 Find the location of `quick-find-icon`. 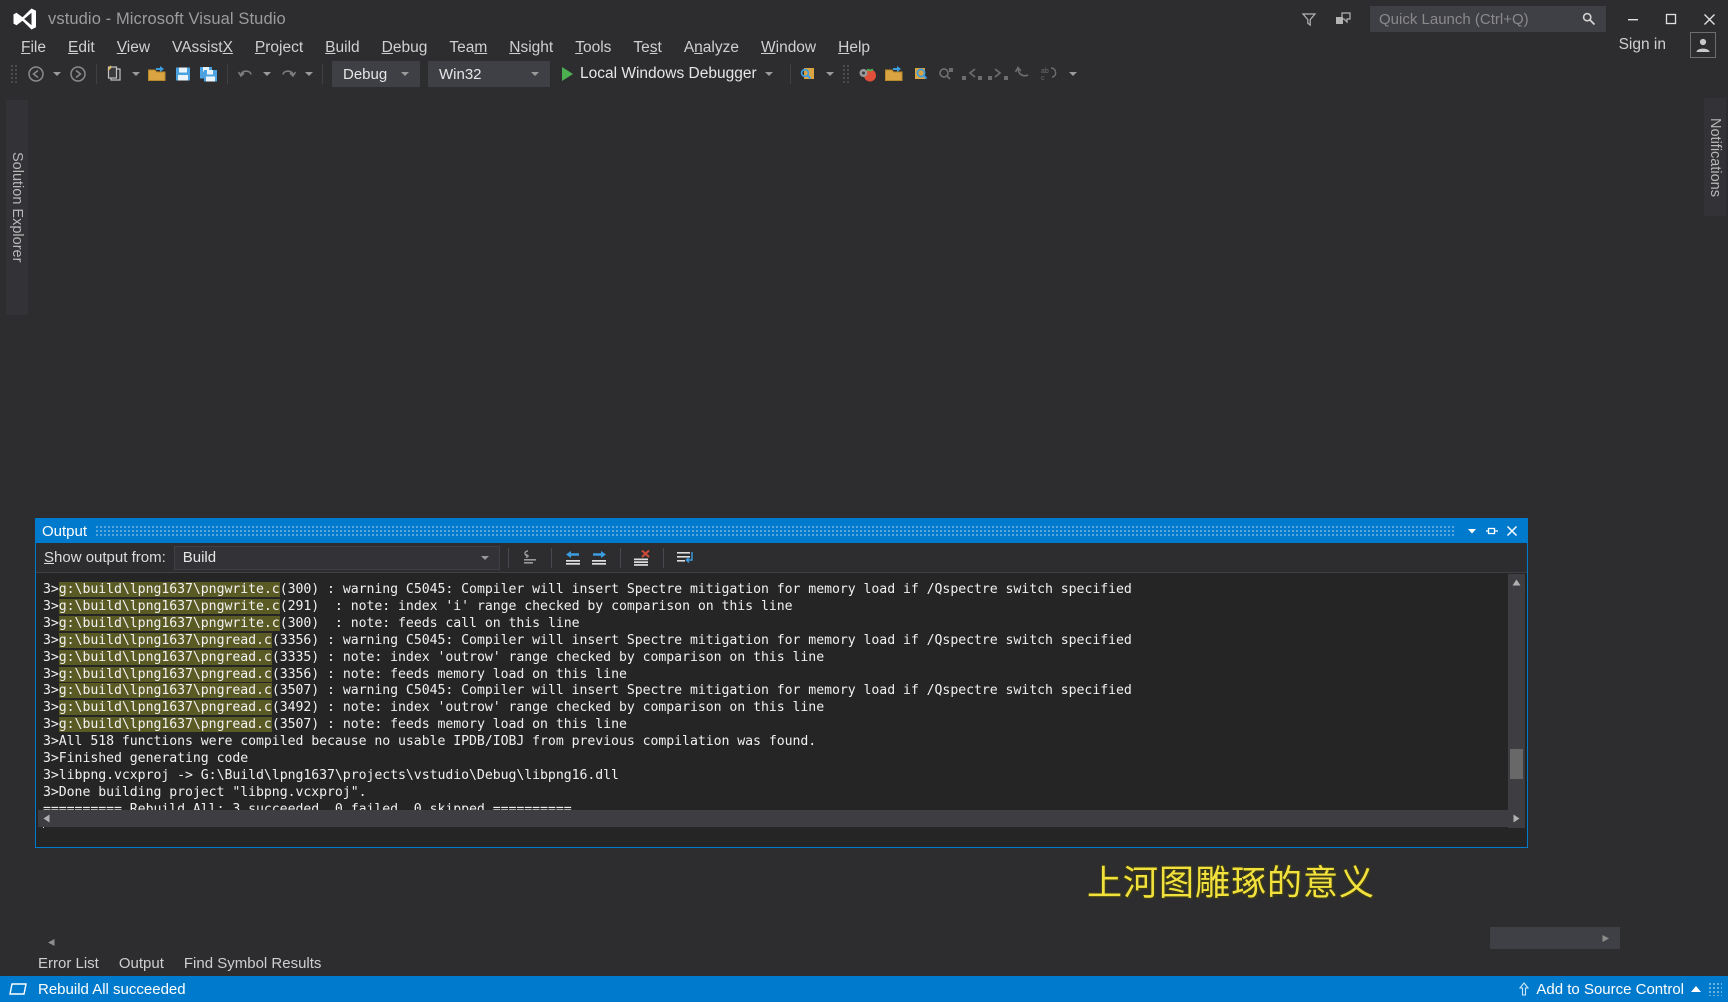

quick-find-icon is located at coordinates (946, 74).